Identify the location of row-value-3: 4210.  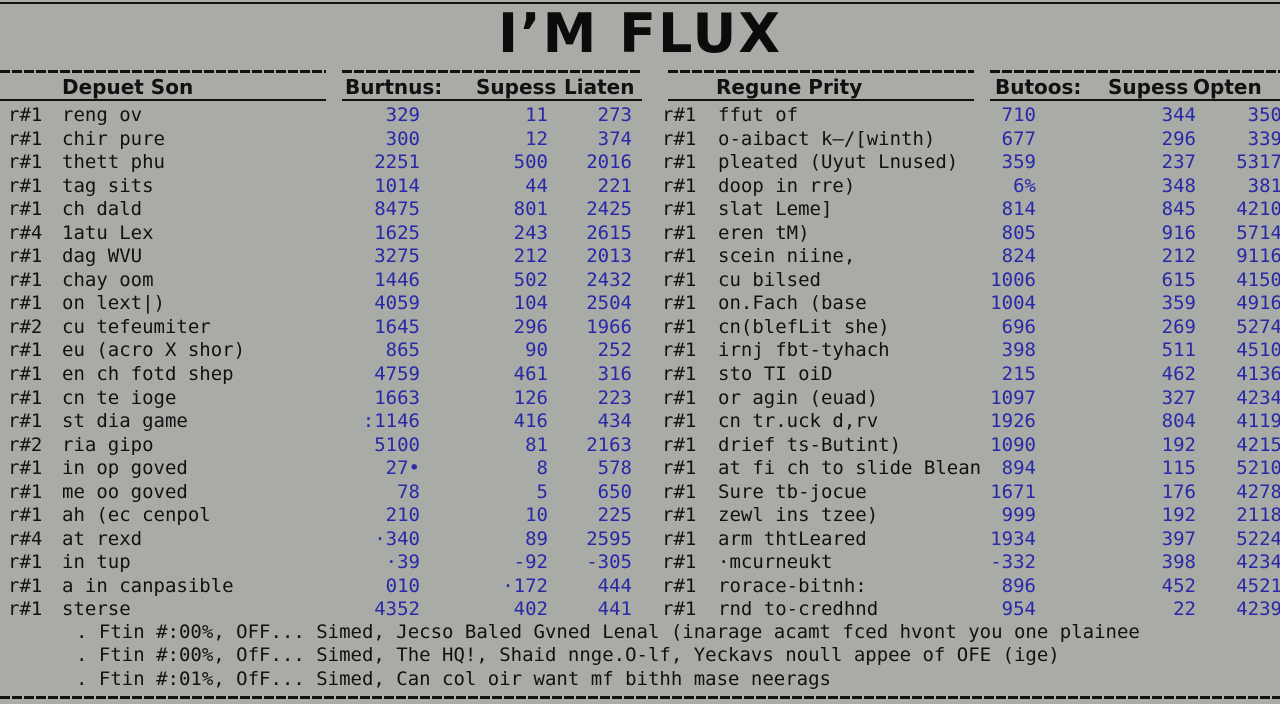
(1258, 209).